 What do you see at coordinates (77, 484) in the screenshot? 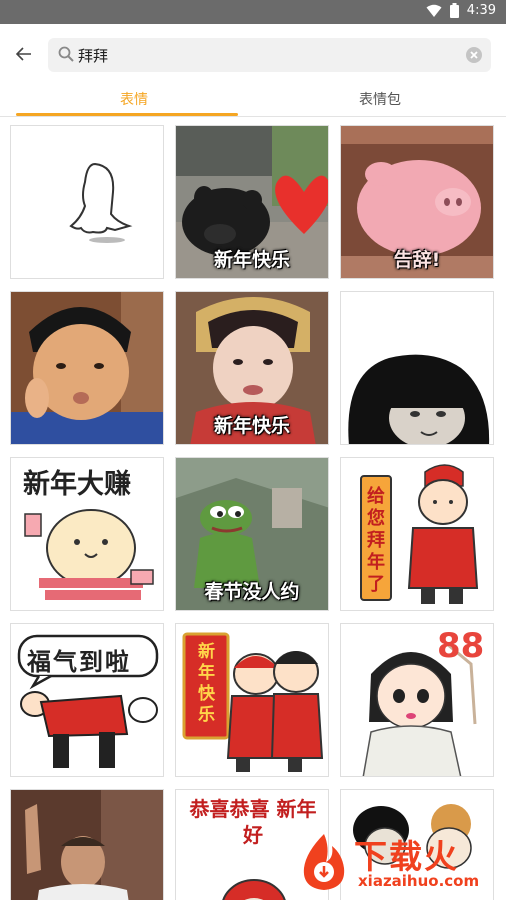
I see `sticker-caption: 新年大赚` at bounding box center [77, 484].